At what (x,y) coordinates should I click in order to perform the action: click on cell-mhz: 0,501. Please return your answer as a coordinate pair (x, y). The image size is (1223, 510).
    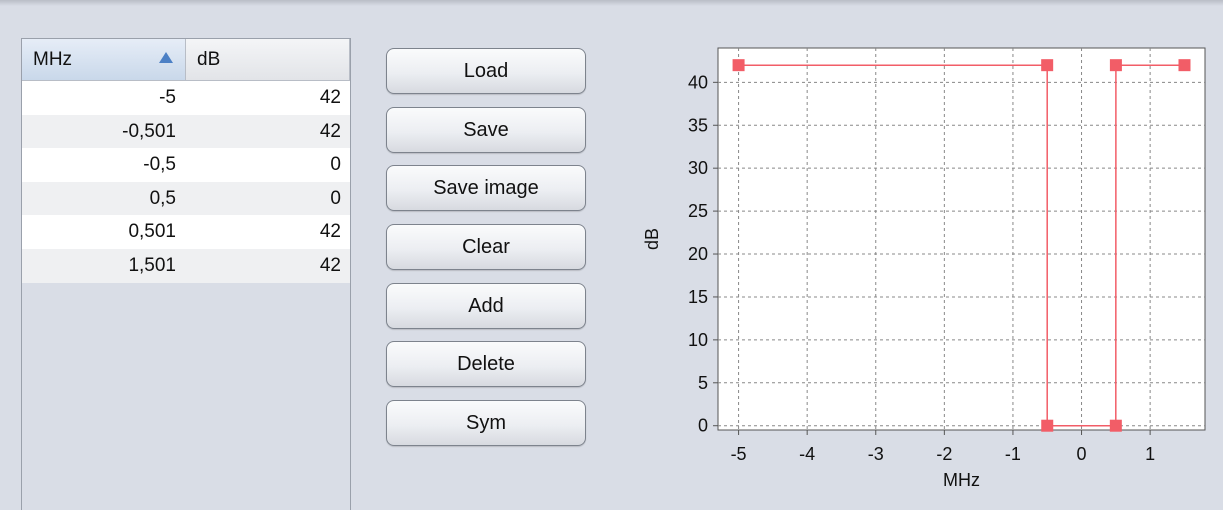
    Looking at the image, I should click on (99, 232).